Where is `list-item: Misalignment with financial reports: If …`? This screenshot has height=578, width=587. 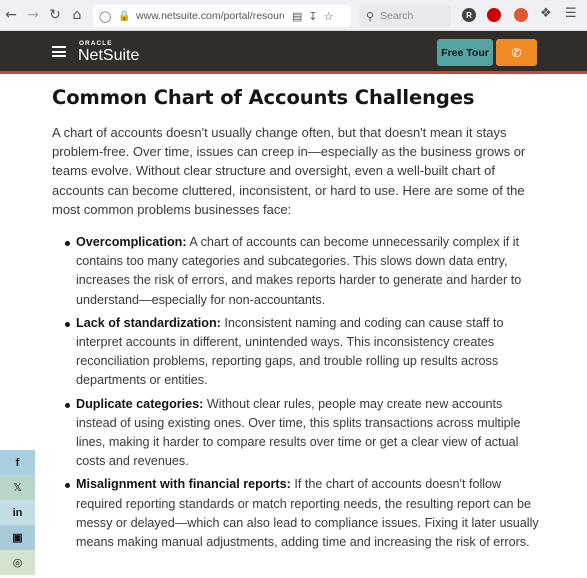
list-item: Misalignment with financial reports: If … is located at coordinates (303, 513).